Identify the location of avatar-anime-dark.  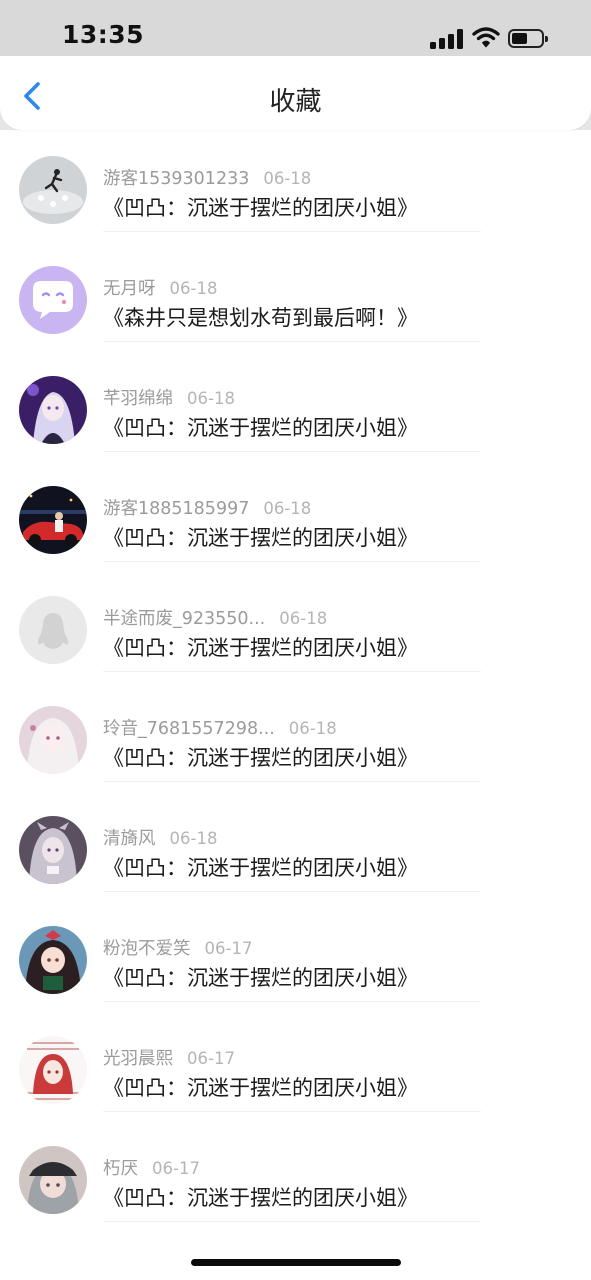
(53, 960).